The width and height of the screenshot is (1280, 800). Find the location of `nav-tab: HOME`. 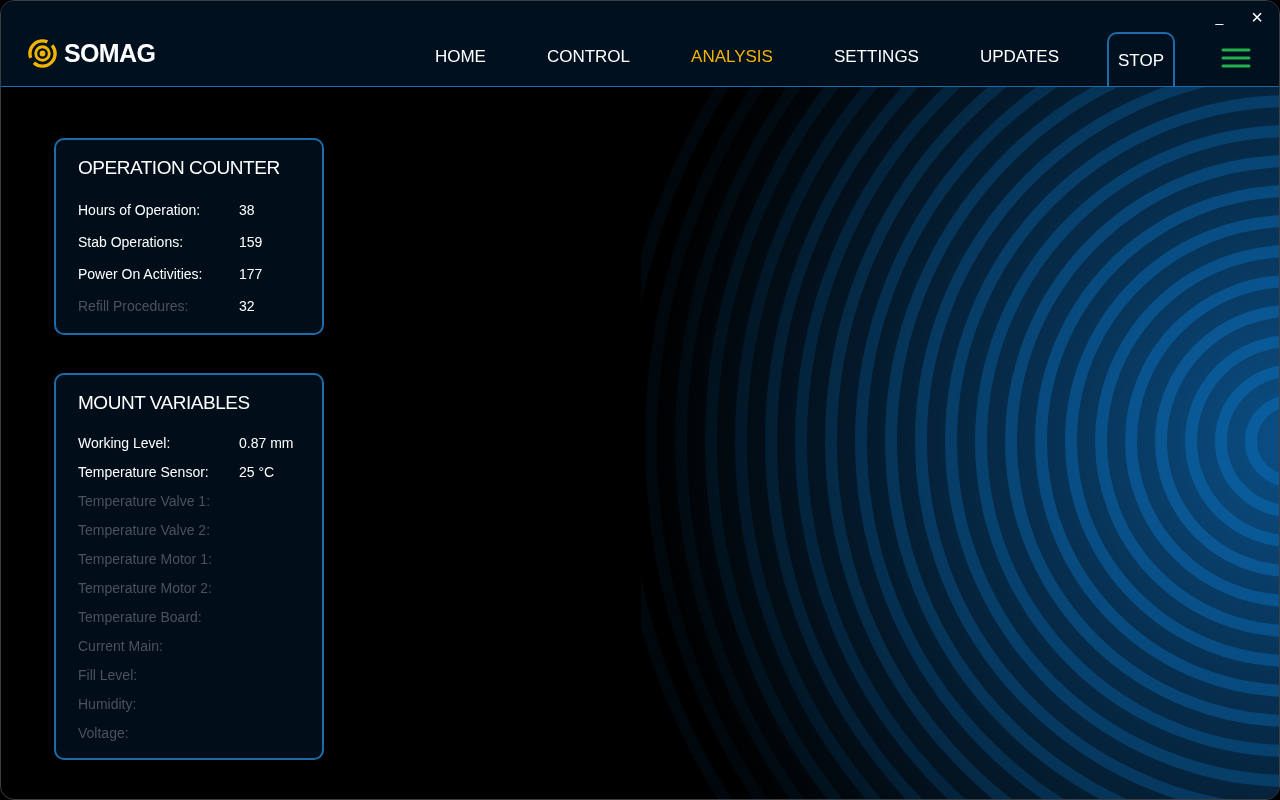

nav-tab: HOME is located at coordinates (460, 56).